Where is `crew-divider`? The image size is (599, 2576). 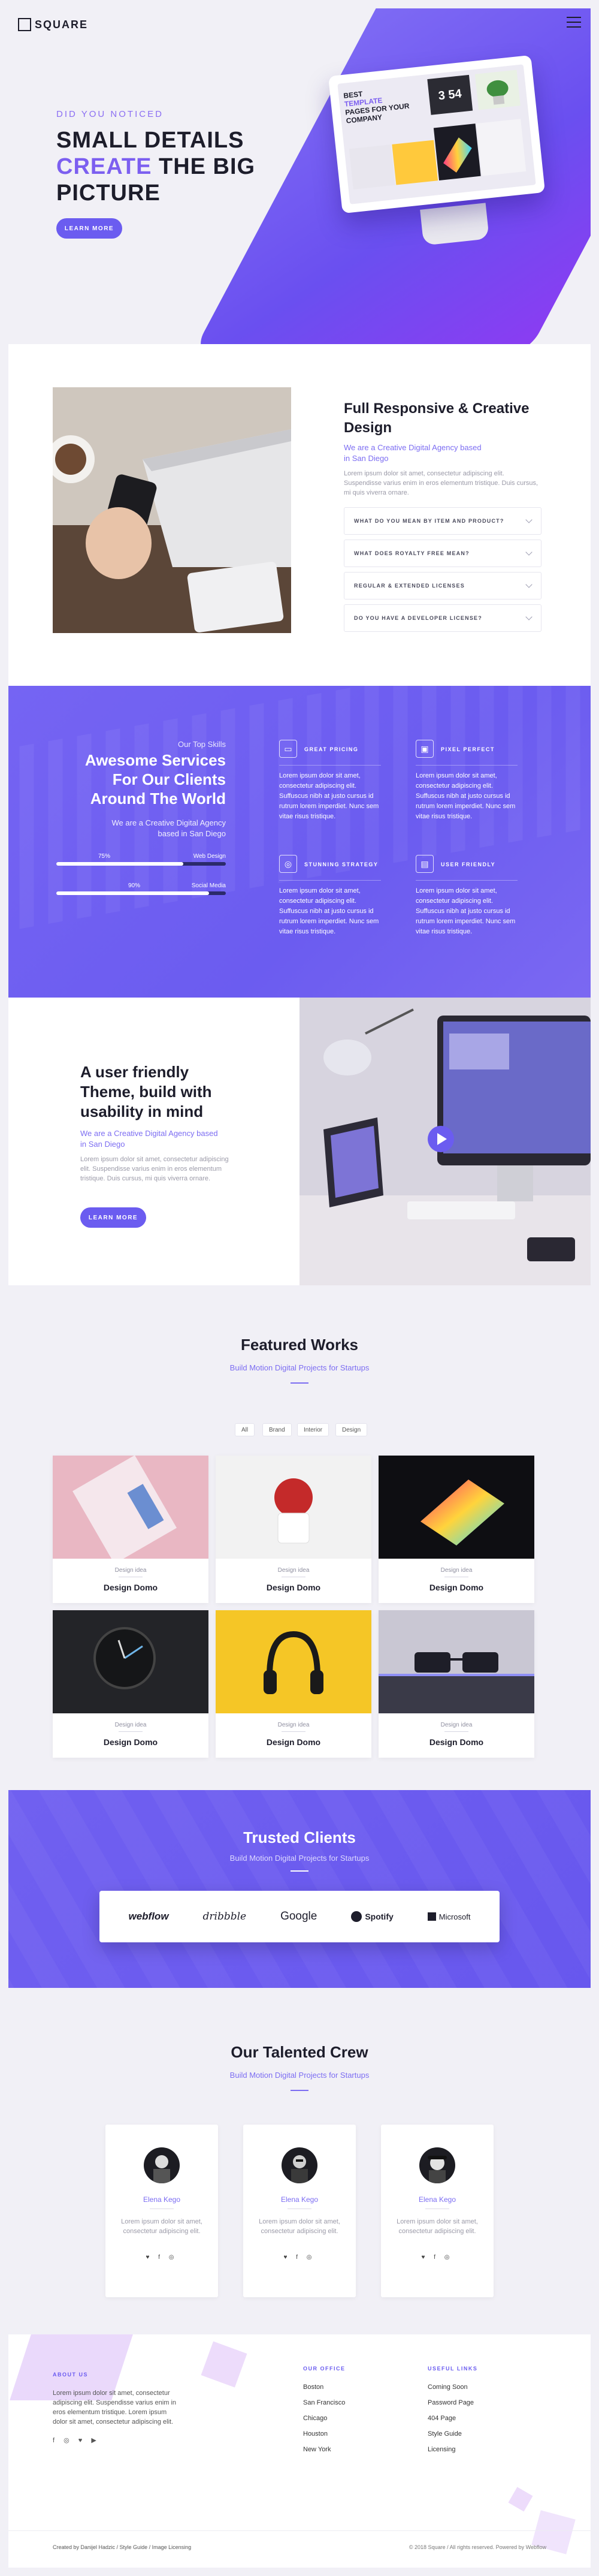
crew-divider is located at coordinates (299, 2090).